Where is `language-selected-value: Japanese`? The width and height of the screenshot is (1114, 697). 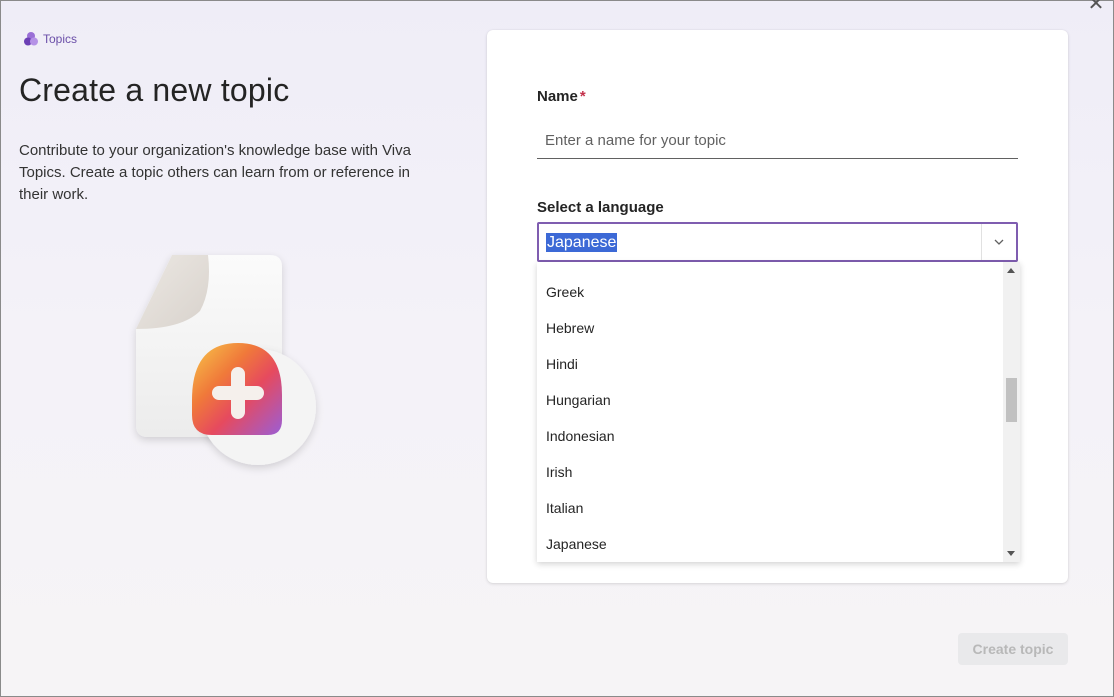
language-selected-value: Japanese is located at coordinates (582, 242).